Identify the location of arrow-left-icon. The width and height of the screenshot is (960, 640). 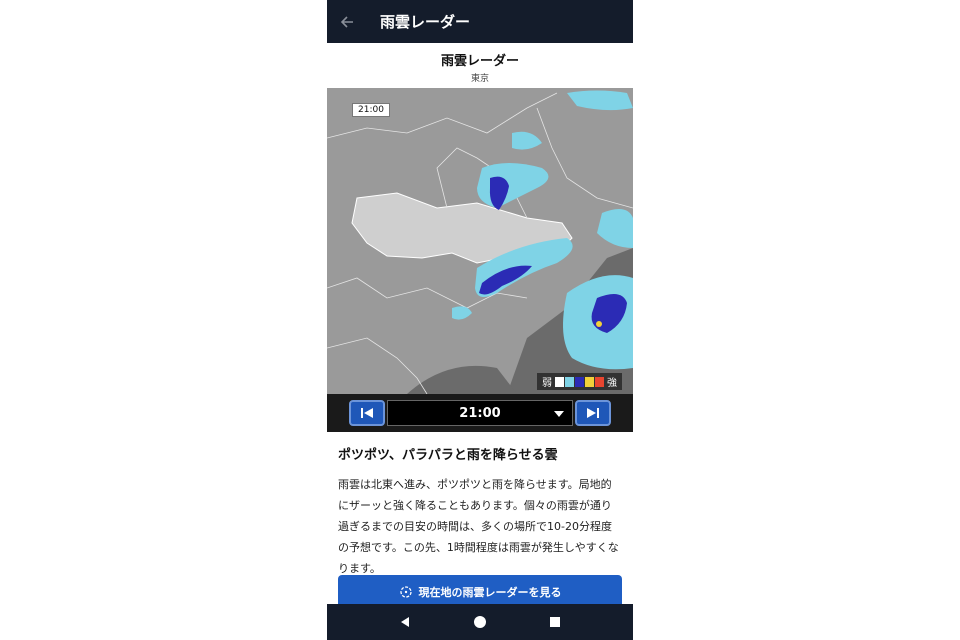
(346, 21).